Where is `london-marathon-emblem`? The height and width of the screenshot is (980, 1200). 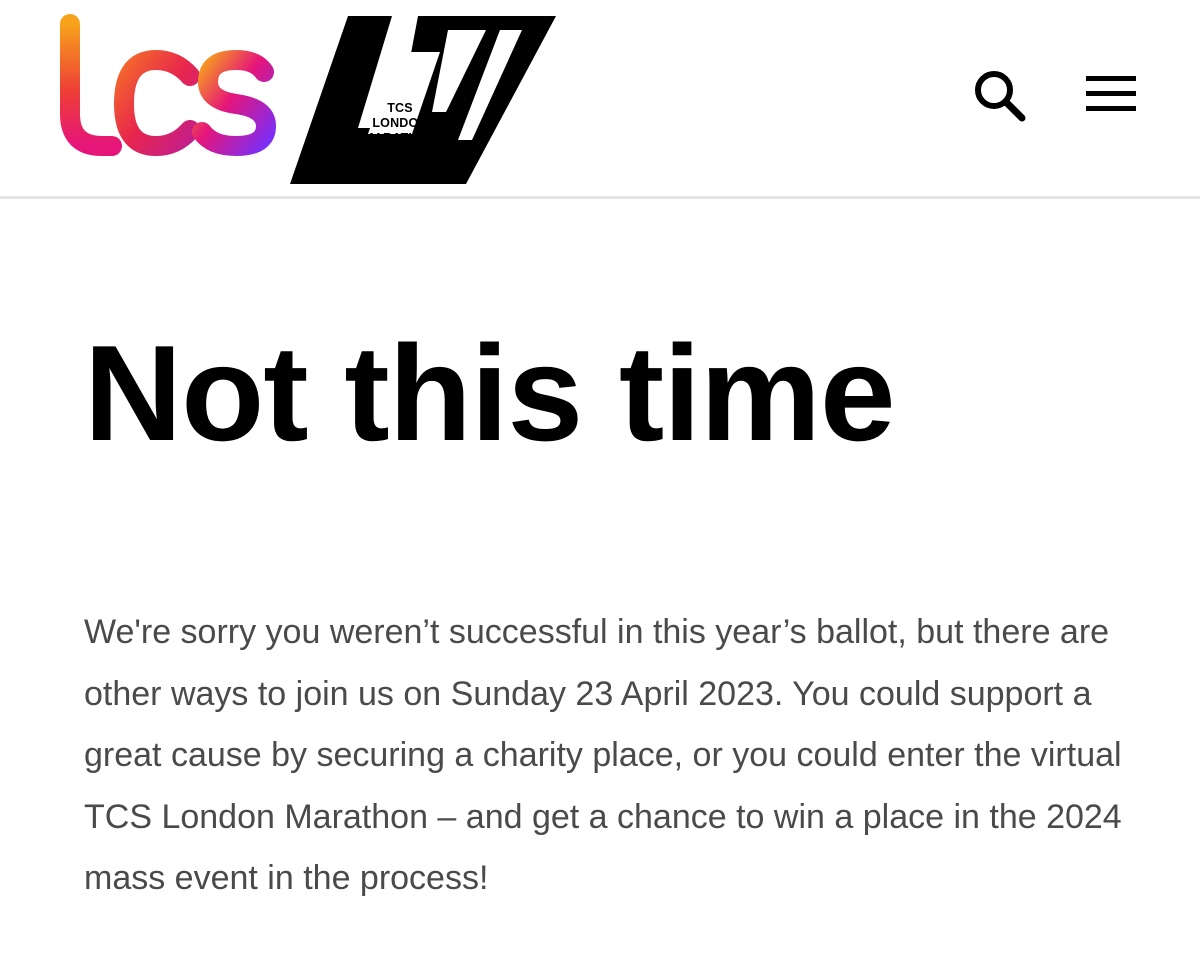 london-marathon-emblem is located at coordinates (423, 100).